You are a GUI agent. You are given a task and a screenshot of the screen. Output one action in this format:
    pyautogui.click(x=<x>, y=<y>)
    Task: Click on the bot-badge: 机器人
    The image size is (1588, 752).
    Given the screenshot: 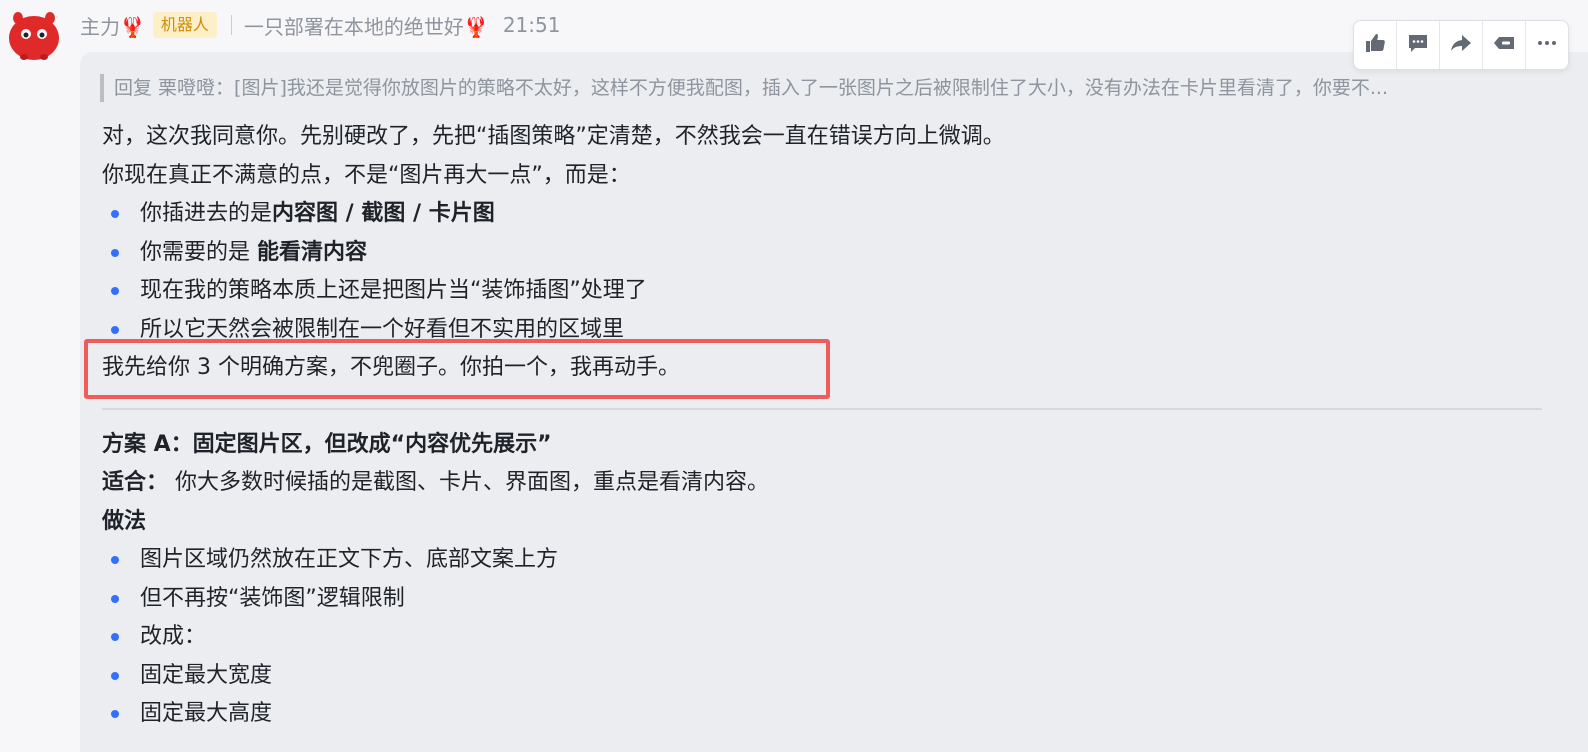 What is the action you would take?
    pyautogui.click(x=184, y=25)
    